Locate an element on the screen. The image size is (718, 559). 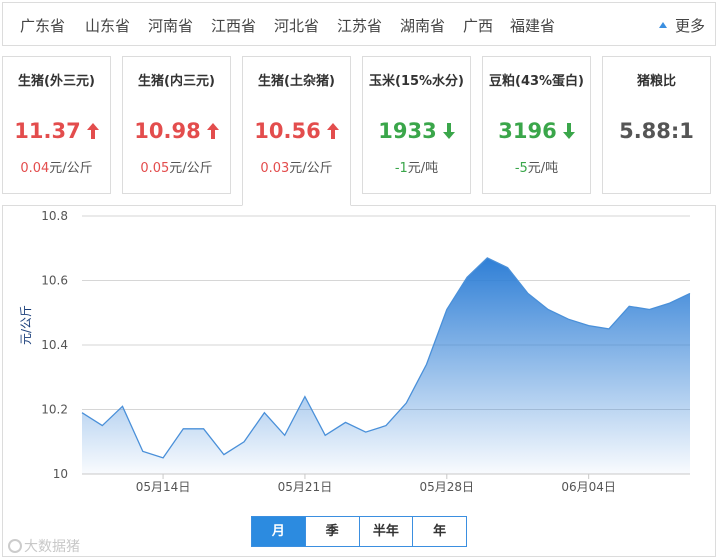
card-change: 0.03元/公斤 is located at coordinates (296, 166).